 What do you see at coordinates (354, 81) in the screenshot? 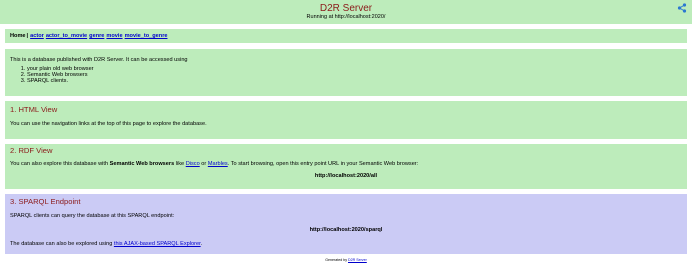
I see `list-item: SPARQL clients.` at bounding box center [354, 81].